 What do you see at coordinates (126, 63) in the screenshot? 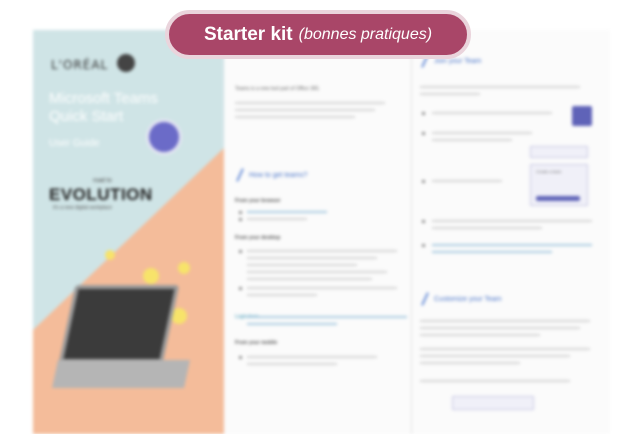
I see `brand-badge-icon` at bounding box center [126, 63].